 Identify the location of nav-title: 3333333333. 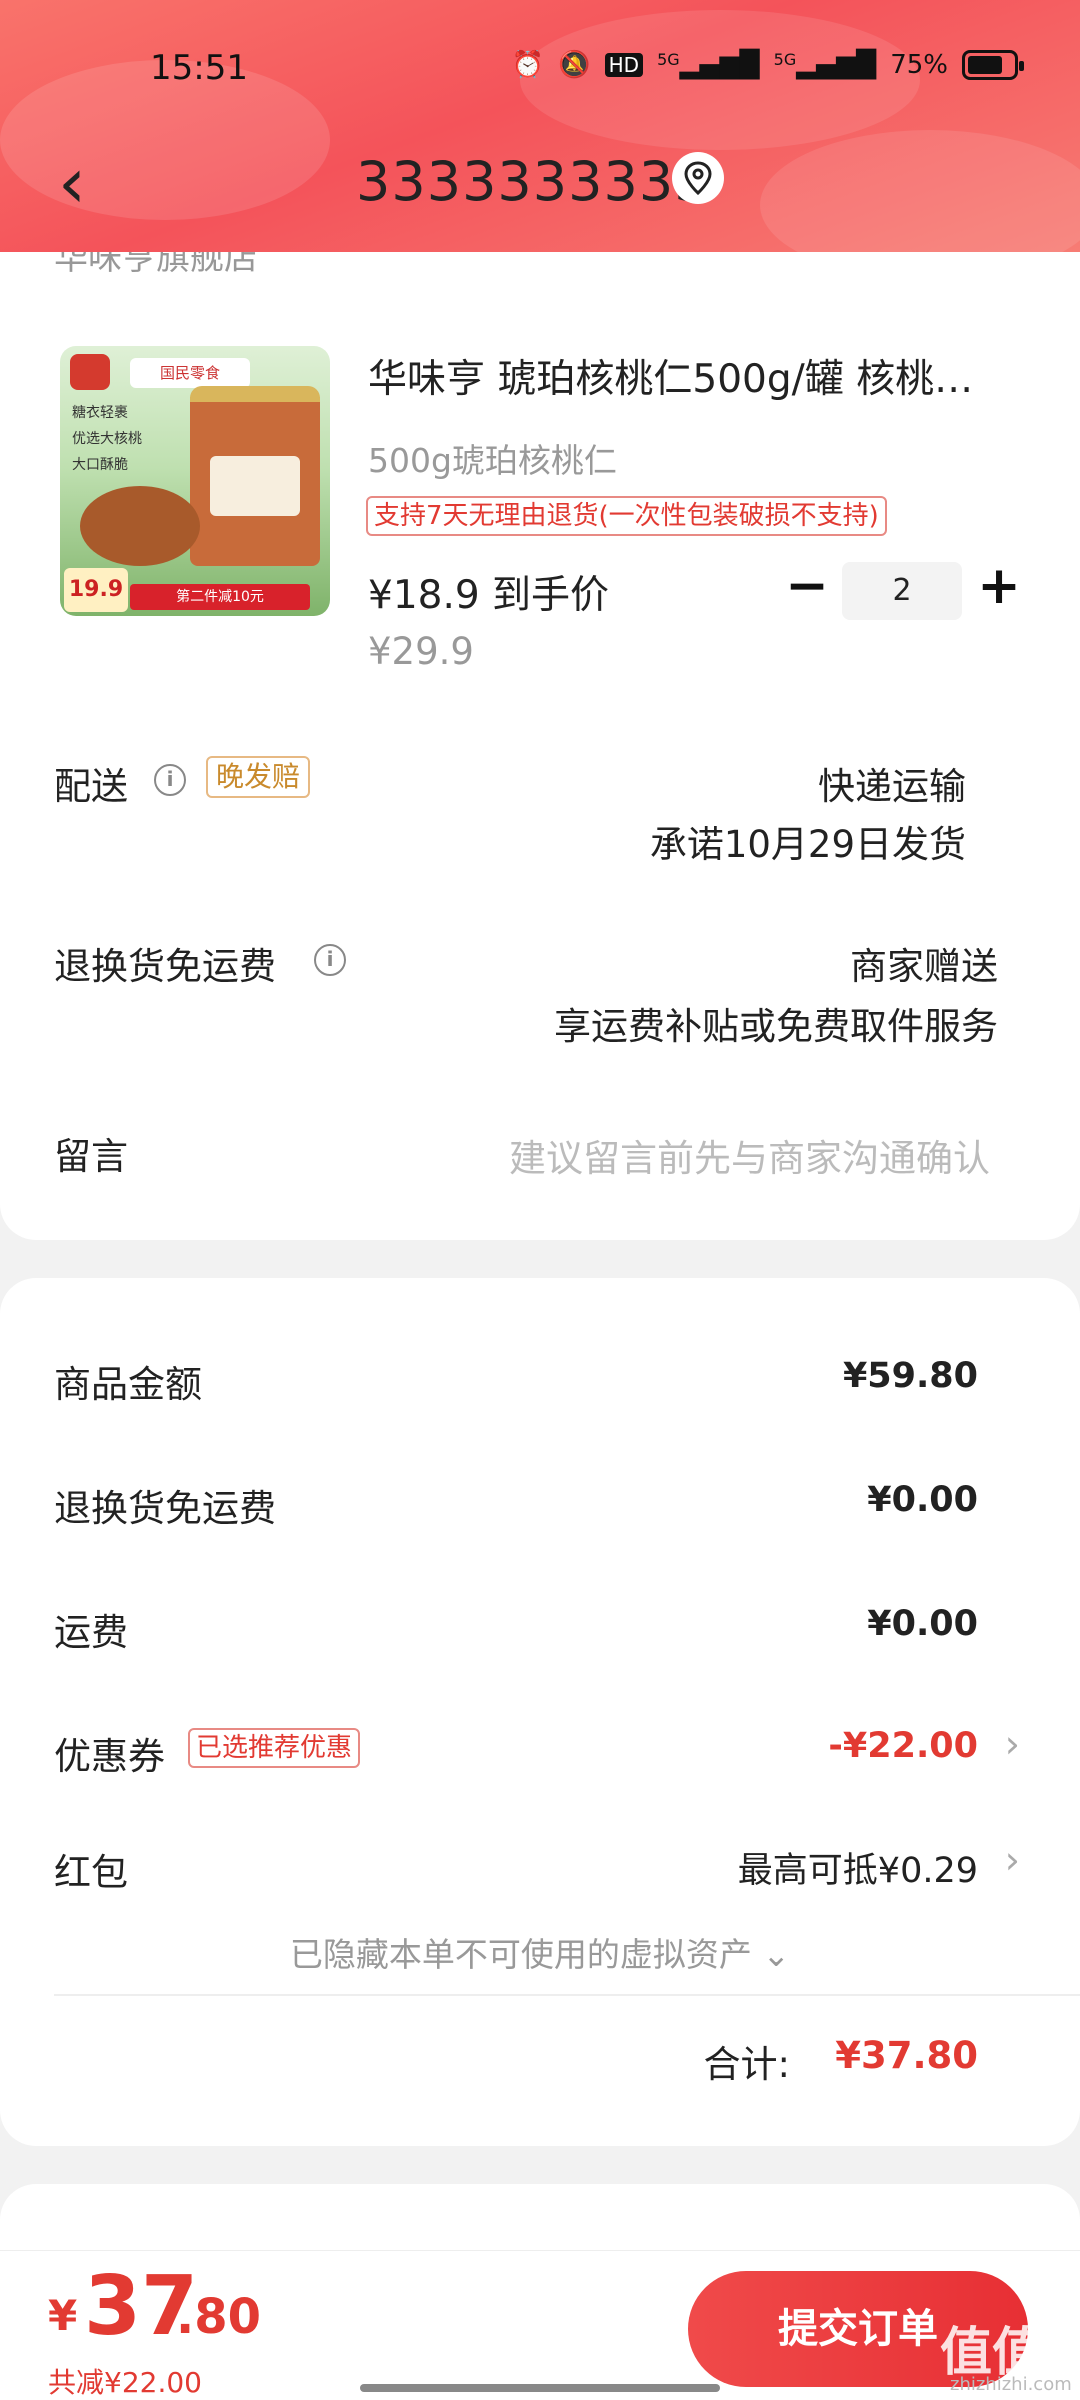
(533, 181).